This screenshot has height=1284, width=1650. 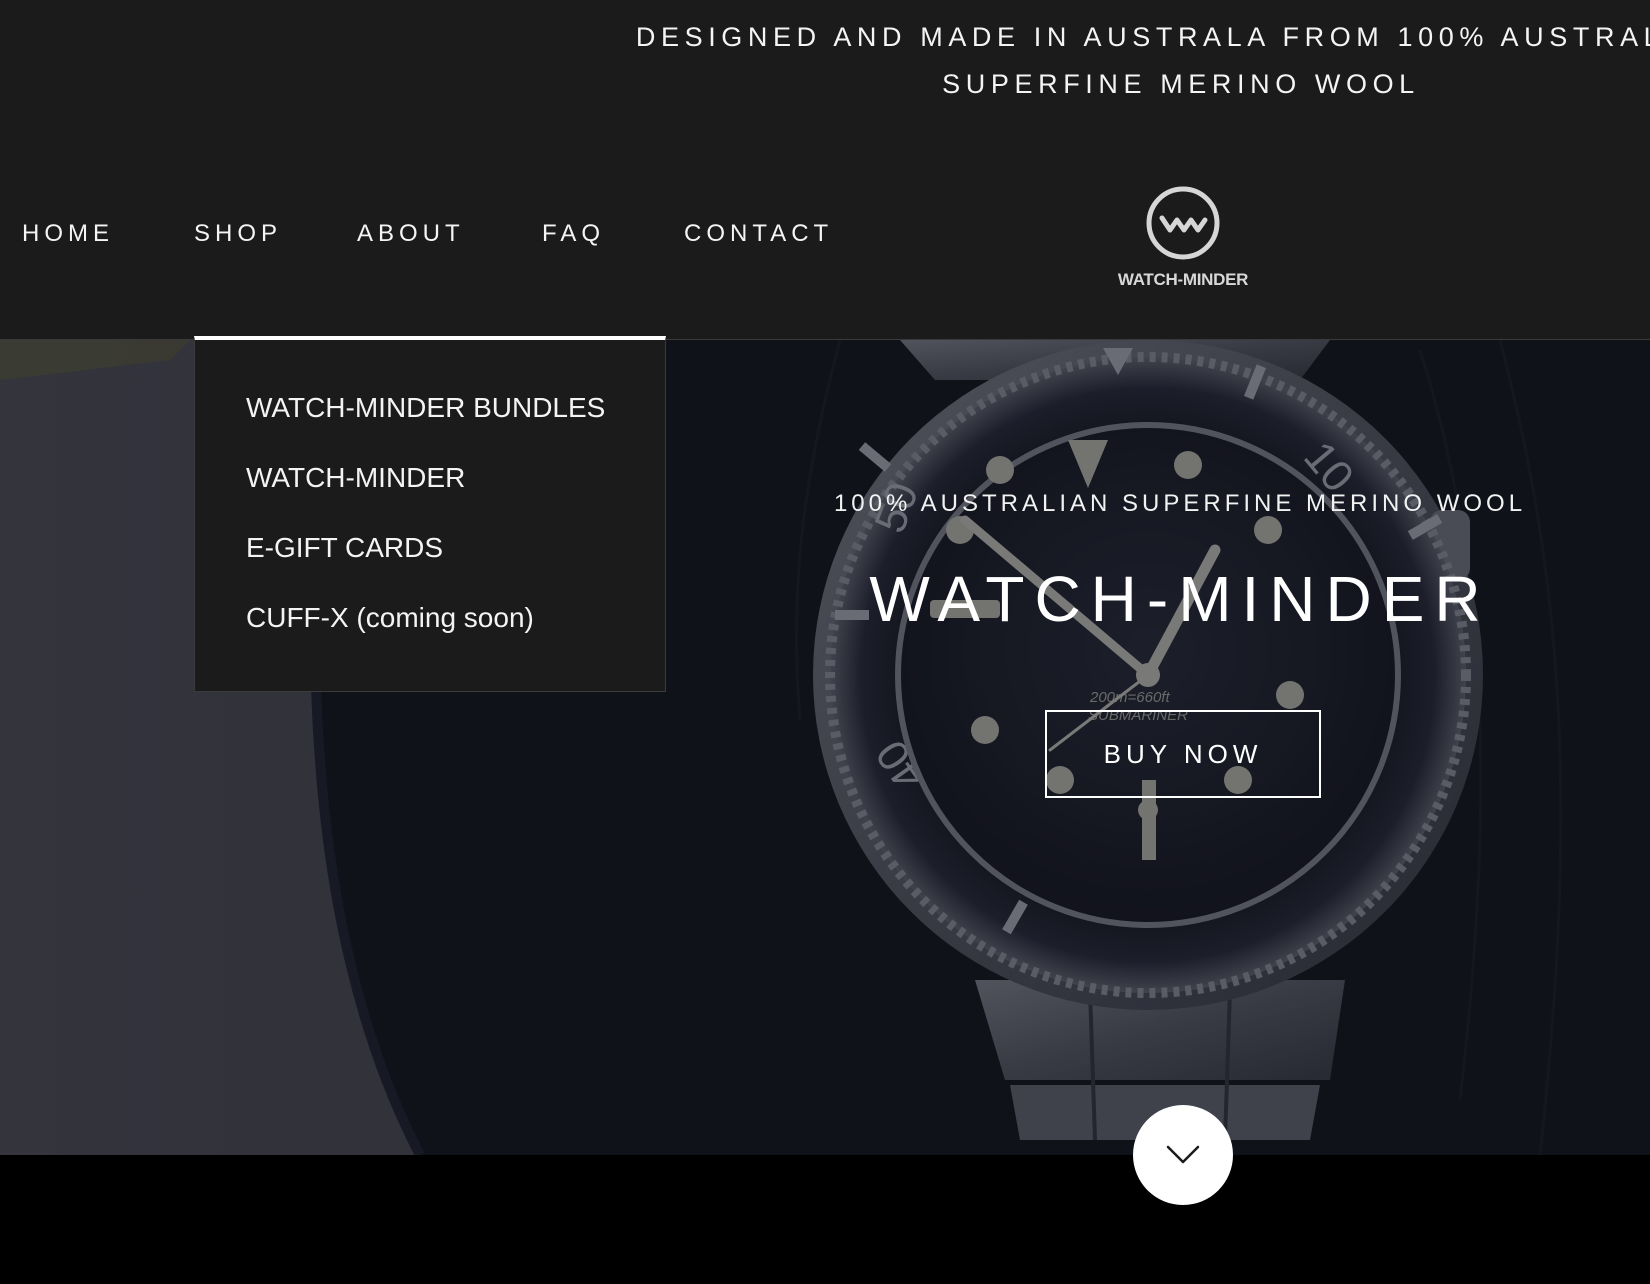 I want to click on nav-about: ABOUT, so click(x=411, y=234).